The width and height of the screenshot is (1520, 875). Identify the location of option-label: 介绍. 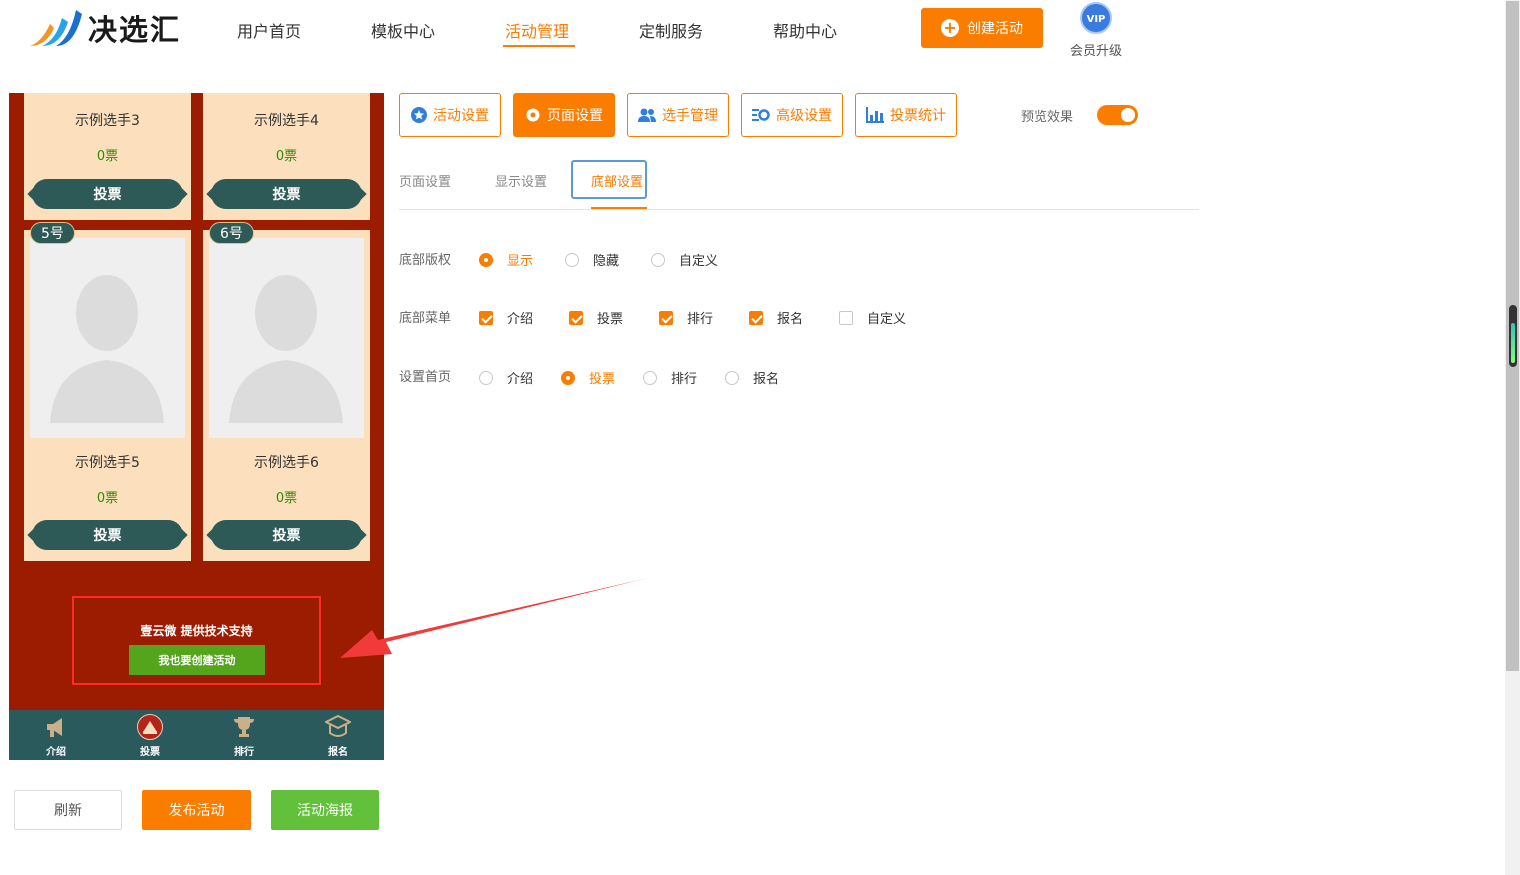
(520, 379).